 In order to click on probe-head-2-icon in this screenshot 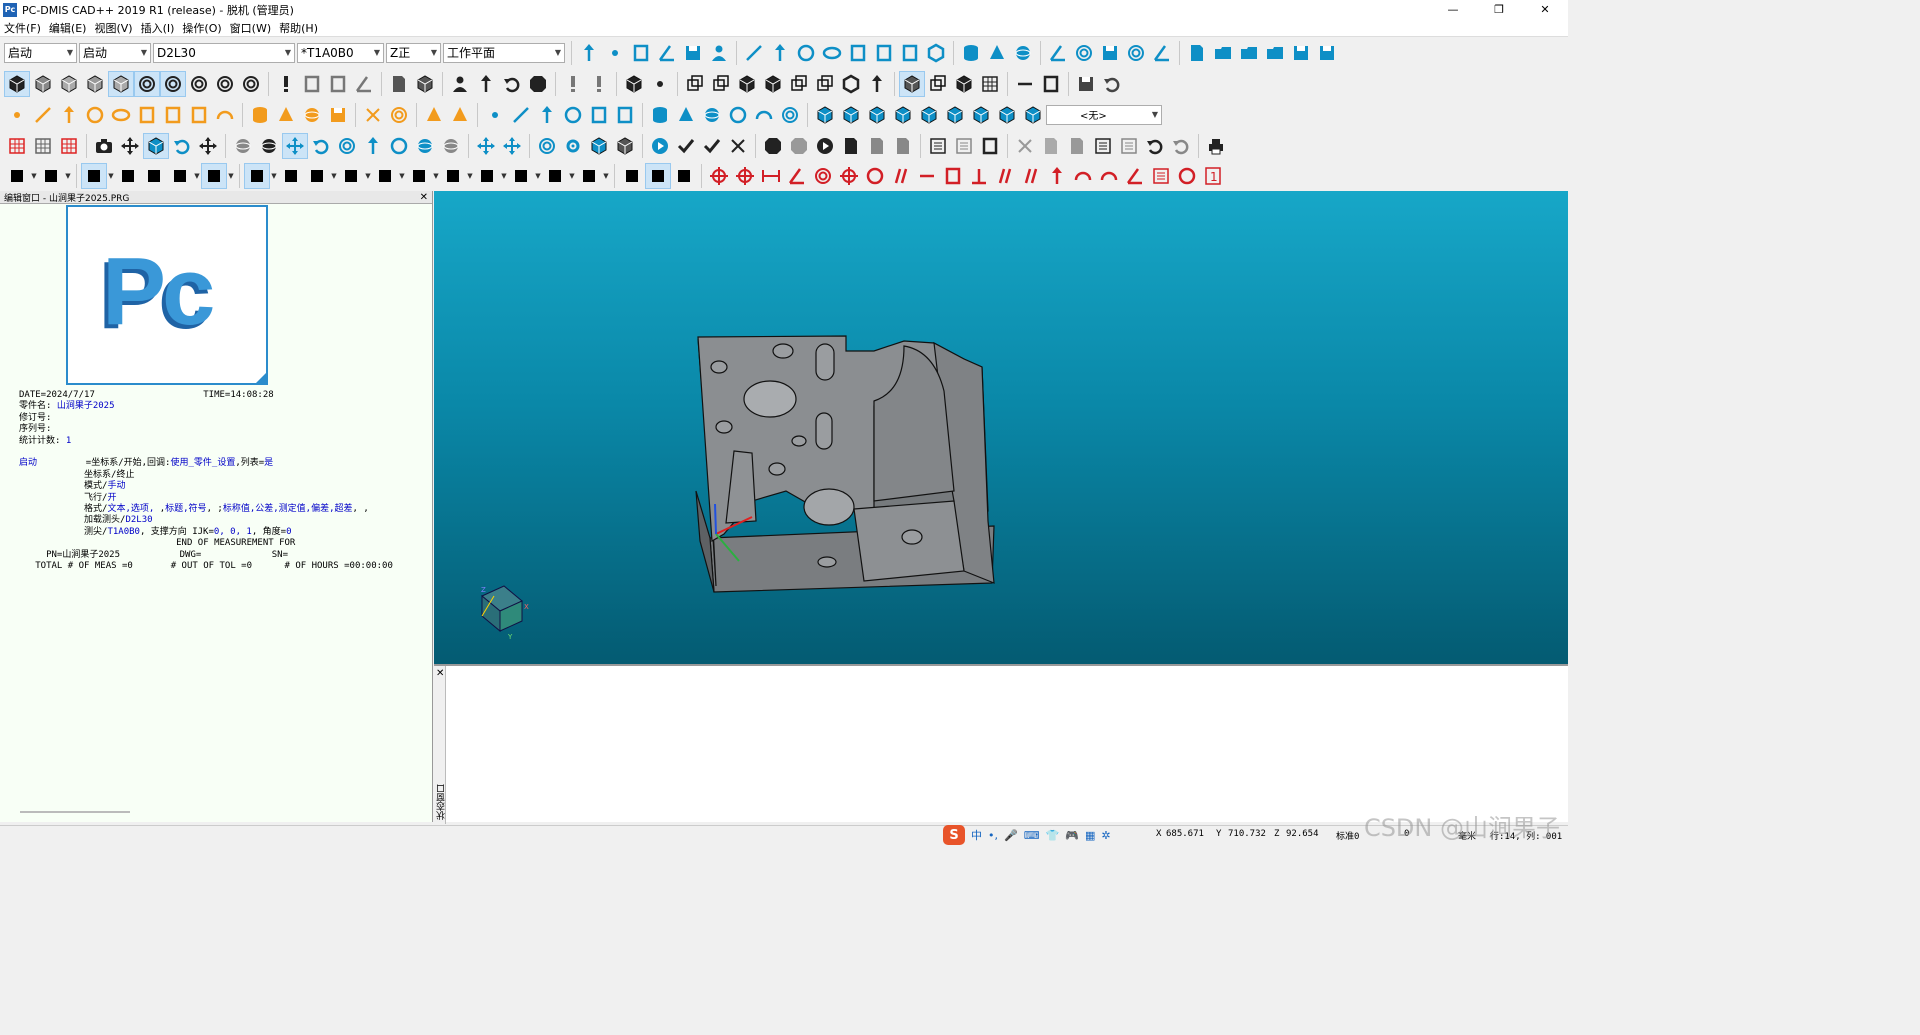, I will do `click(173, 83)`.